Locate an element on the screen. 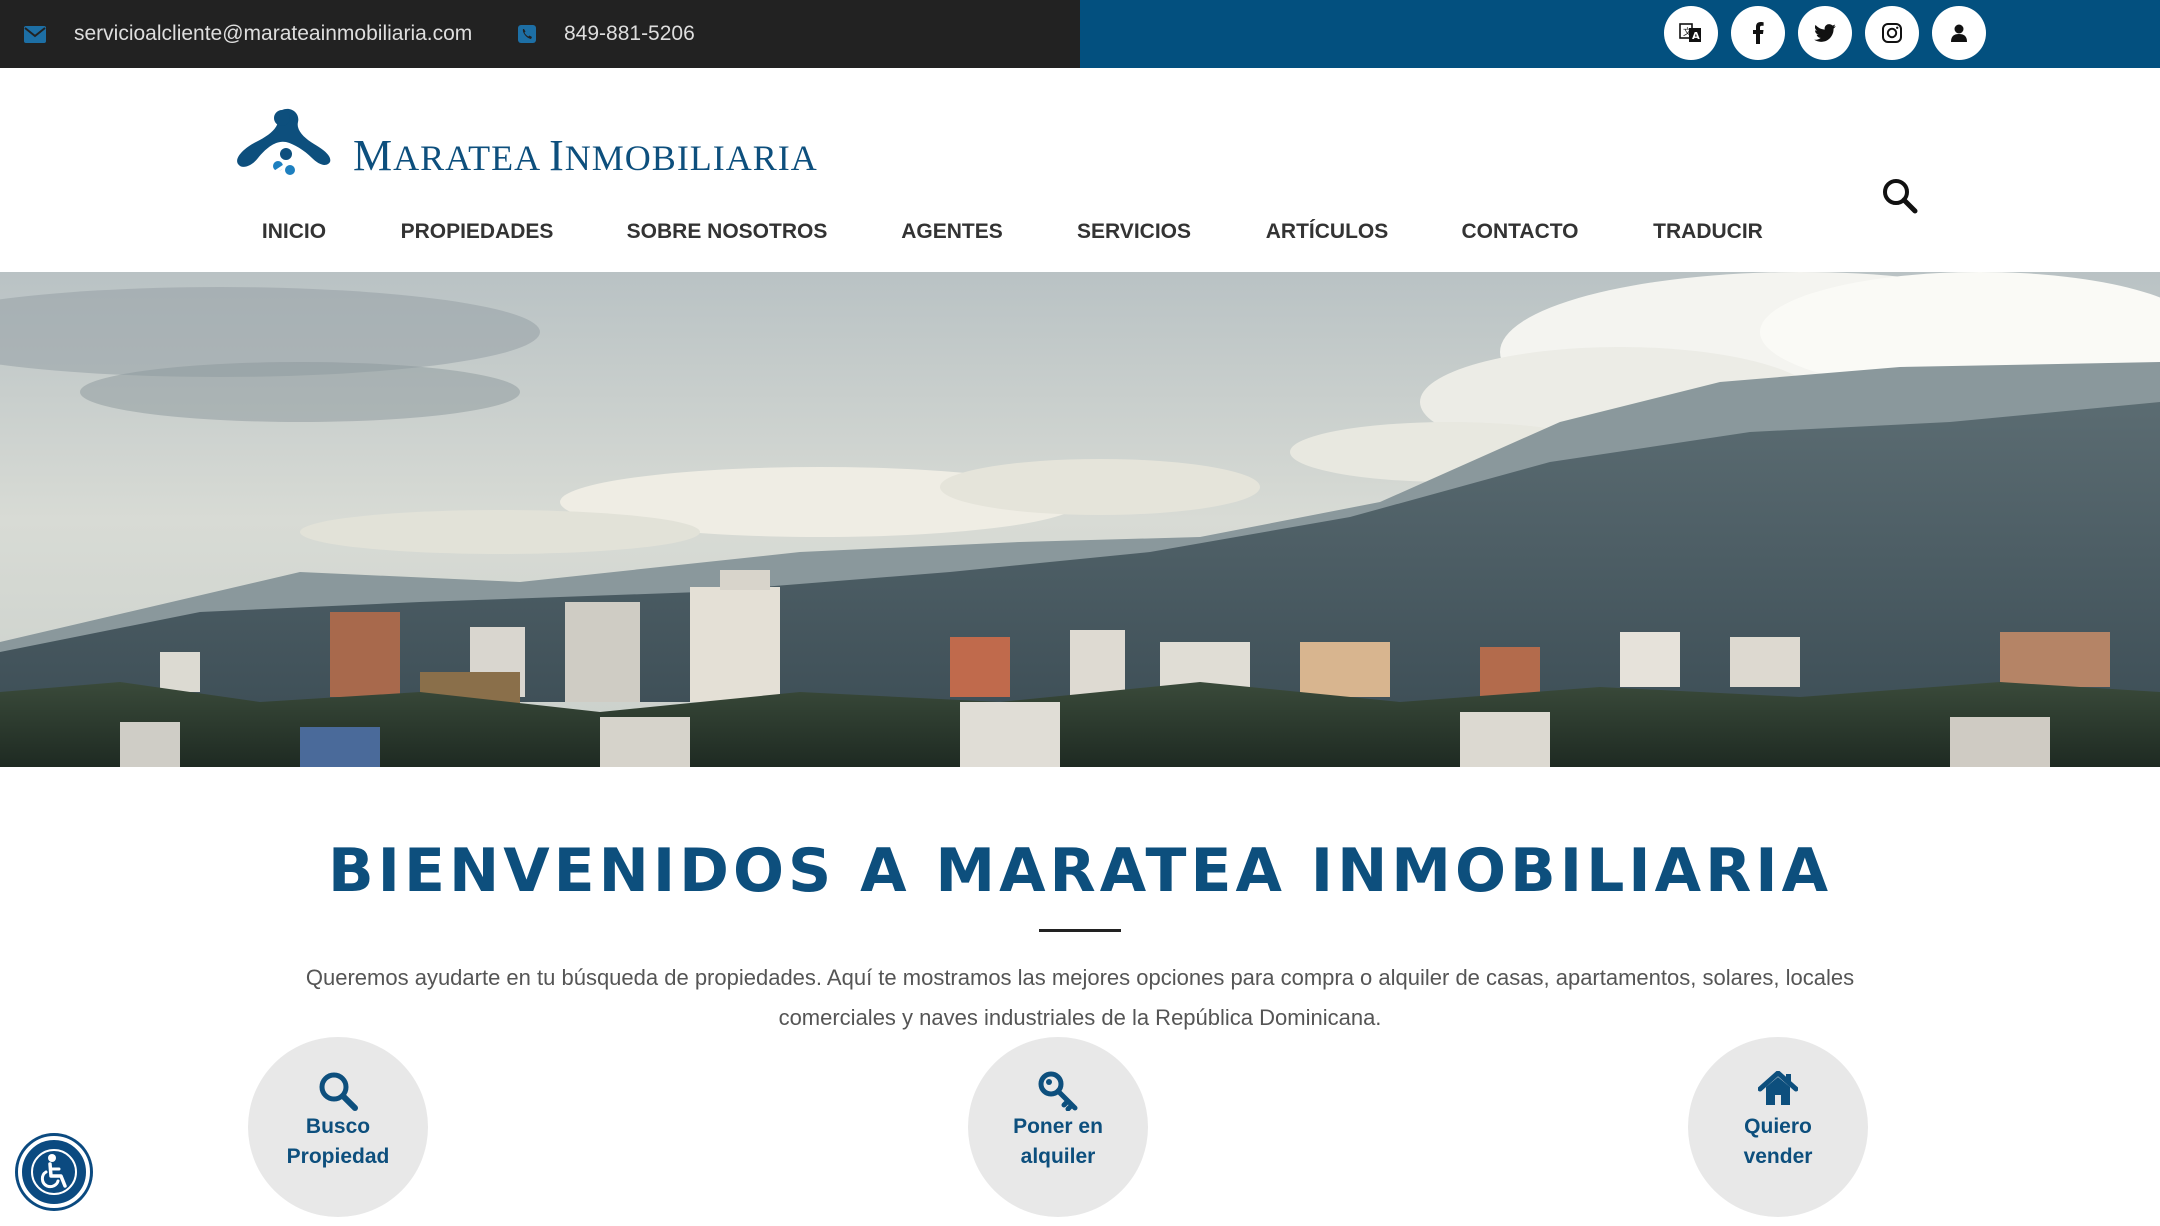 The width and height of the screenshot is (2160, 1226). home-icon is located at coordinates (1778, 1088).